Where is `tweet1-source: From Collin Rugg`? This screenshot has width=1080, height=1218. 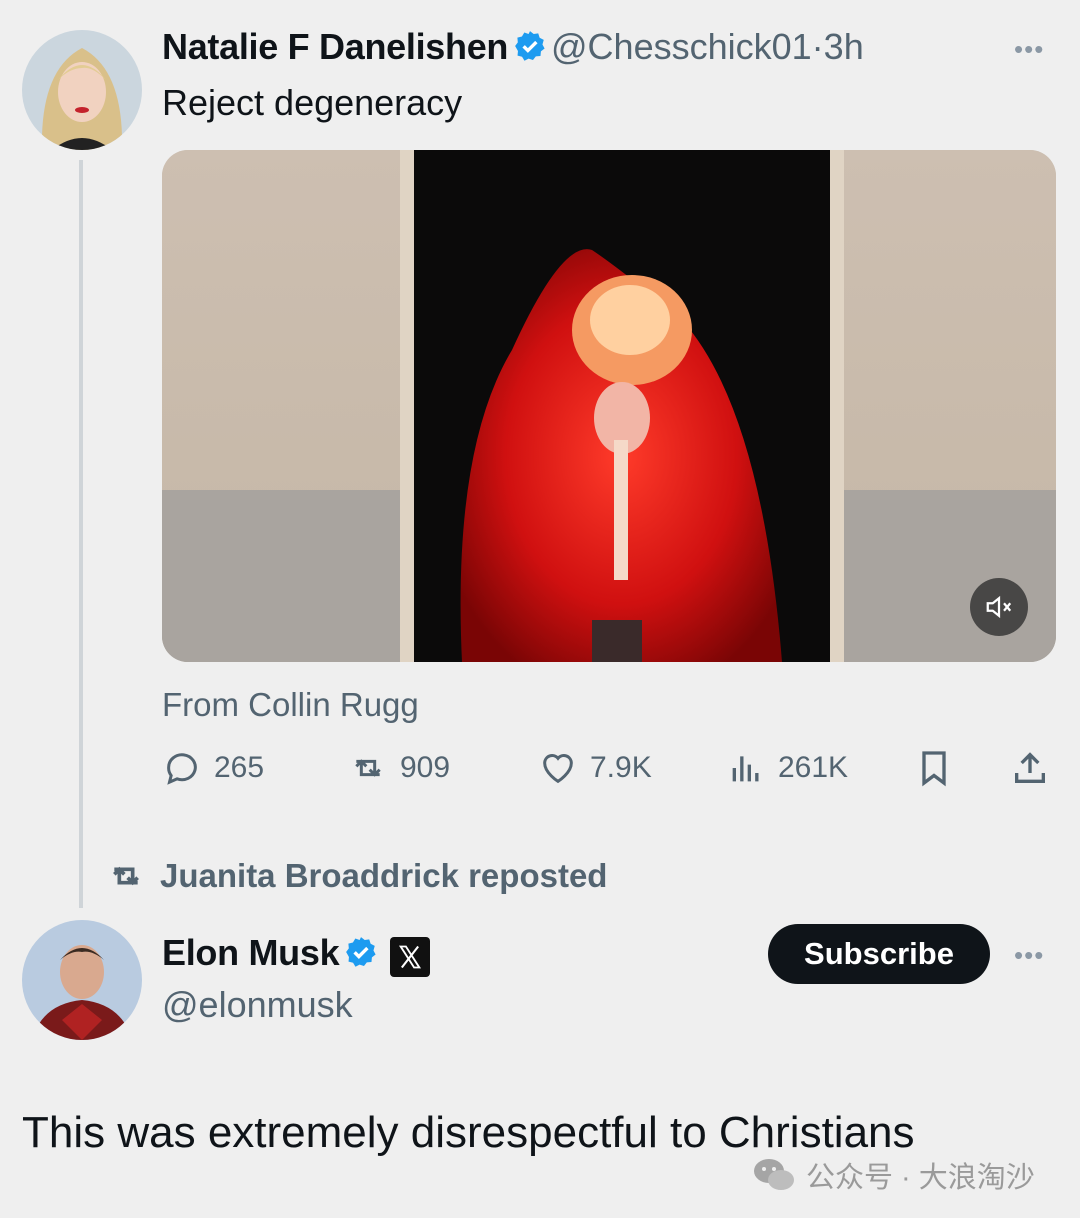 tweet1-source: From Collin Rugg is located at coordinates (290, 705).